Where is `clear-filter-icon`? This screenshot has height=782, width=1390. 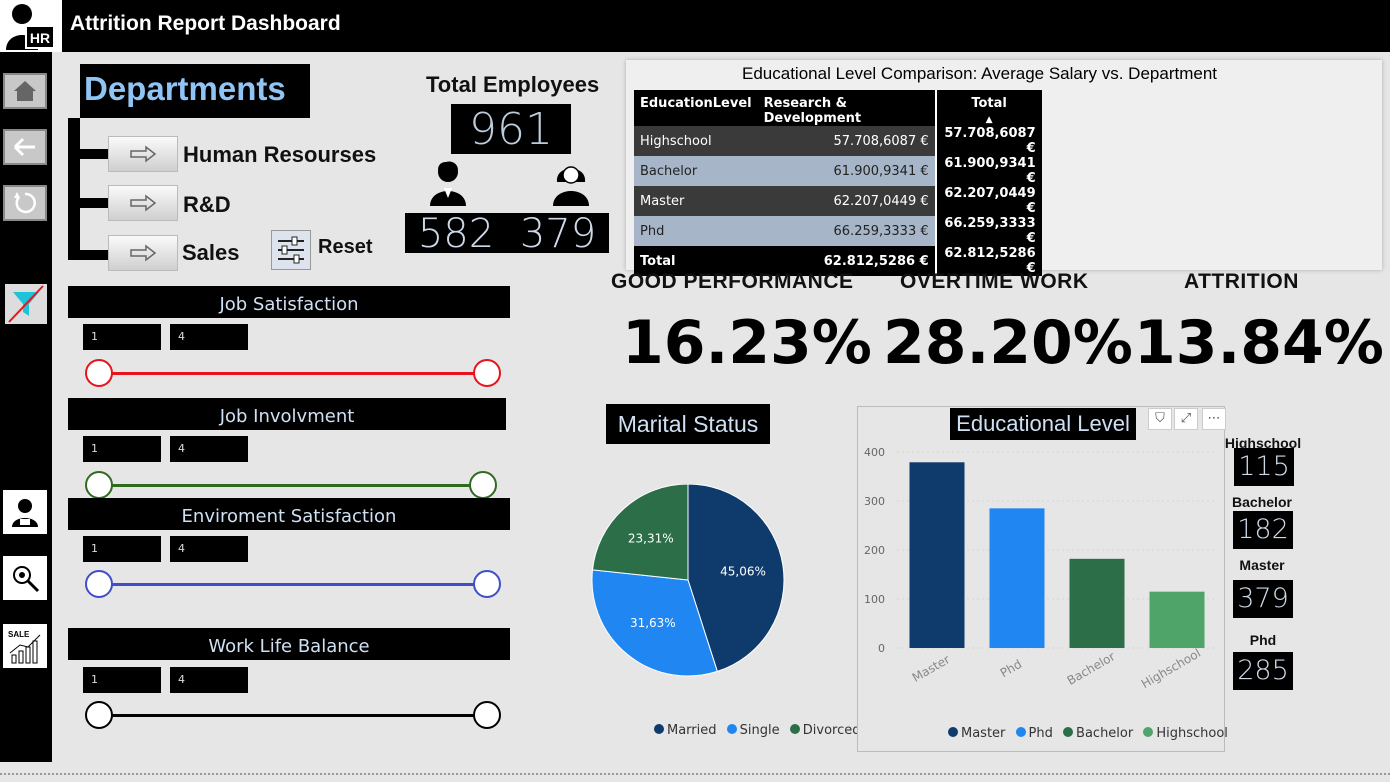
clear-filter-icon is located at coordinates (26, 304).